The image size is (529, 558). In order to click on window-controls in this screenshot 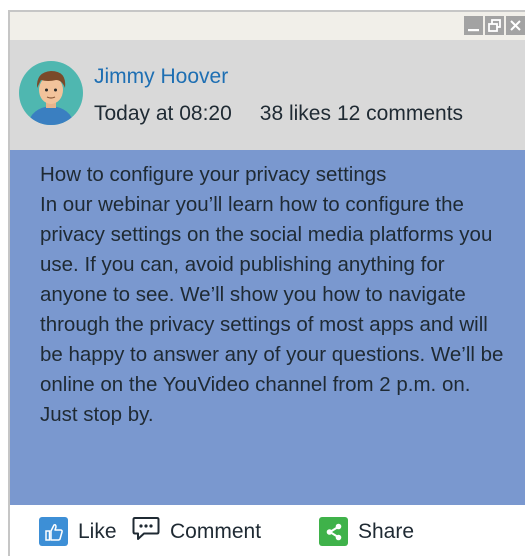, I will do `click(494, 25)`.